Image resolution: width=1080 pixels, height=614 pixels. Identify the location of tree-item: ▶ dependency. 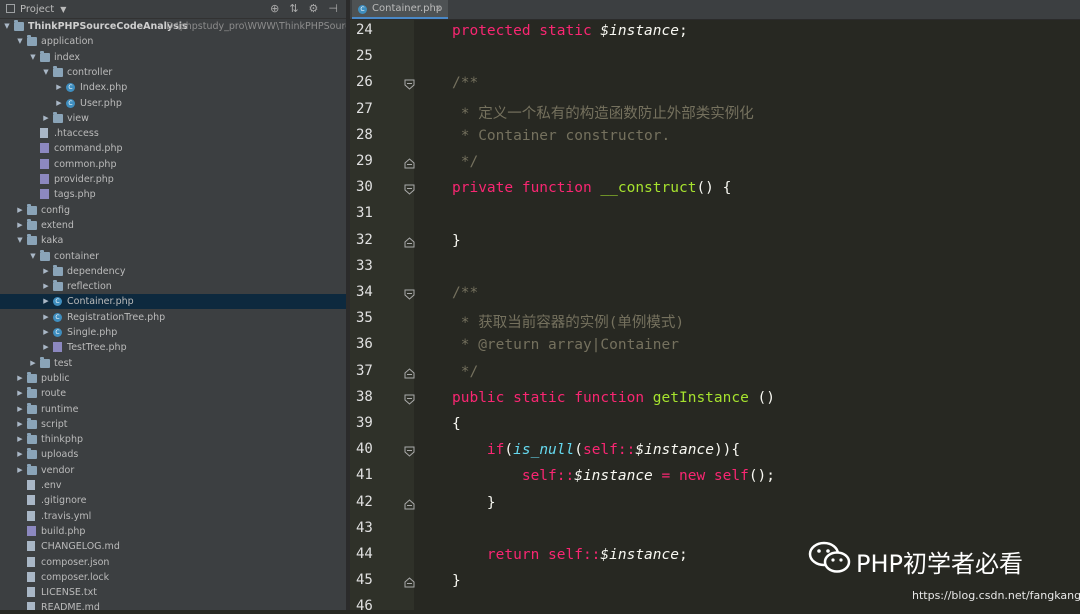
(173, 271).